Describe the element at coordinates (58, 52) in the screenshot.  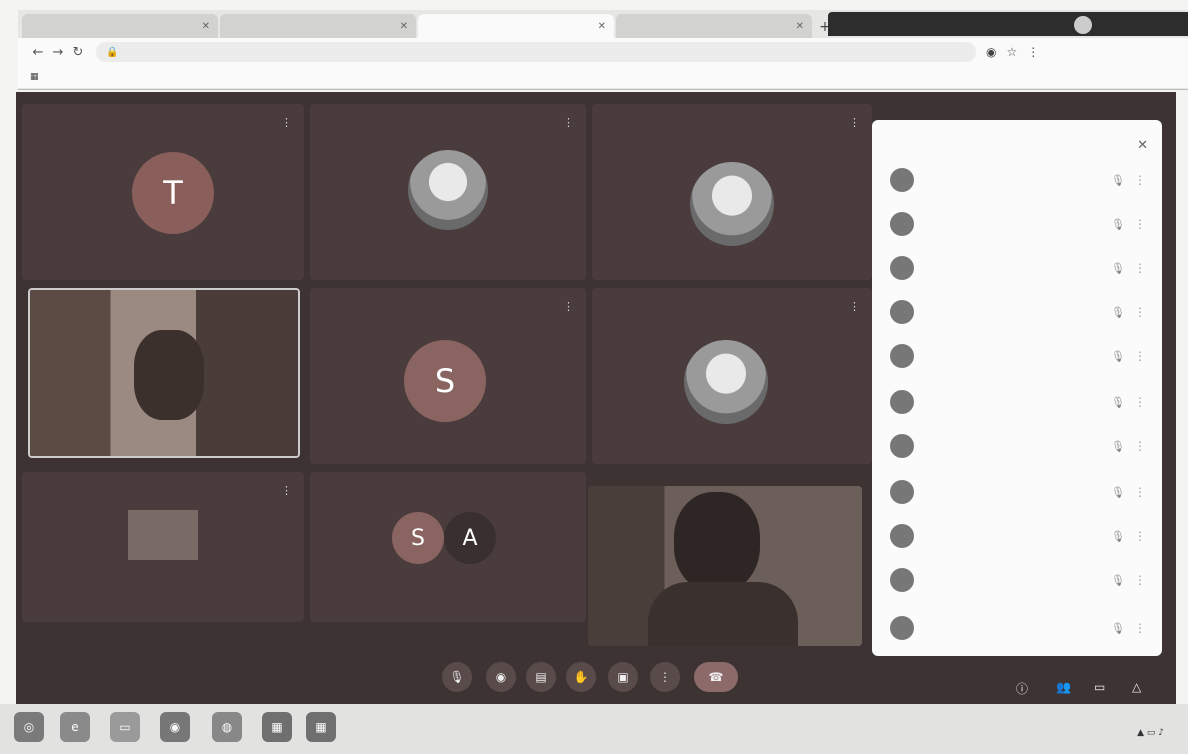
I see `forward-icon: →` at that location.